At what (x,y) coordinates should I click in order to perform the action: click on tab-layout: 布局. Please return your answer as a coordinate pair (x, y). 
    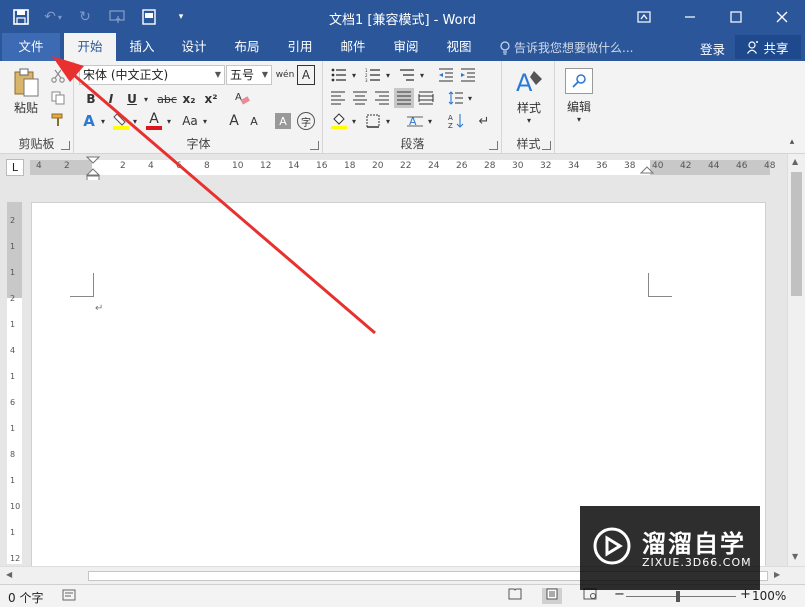
    Looking at the image, I should click on (247, 47).